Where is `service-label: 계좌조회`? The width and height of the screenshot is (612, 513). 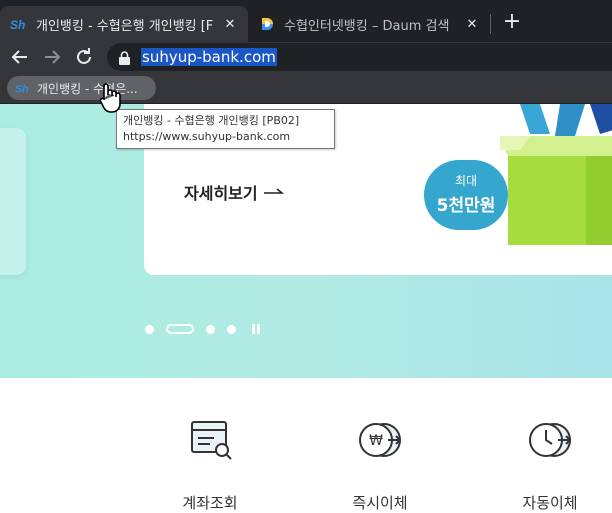
service-label: 계좌조회 is located at coordinates (210, 503).